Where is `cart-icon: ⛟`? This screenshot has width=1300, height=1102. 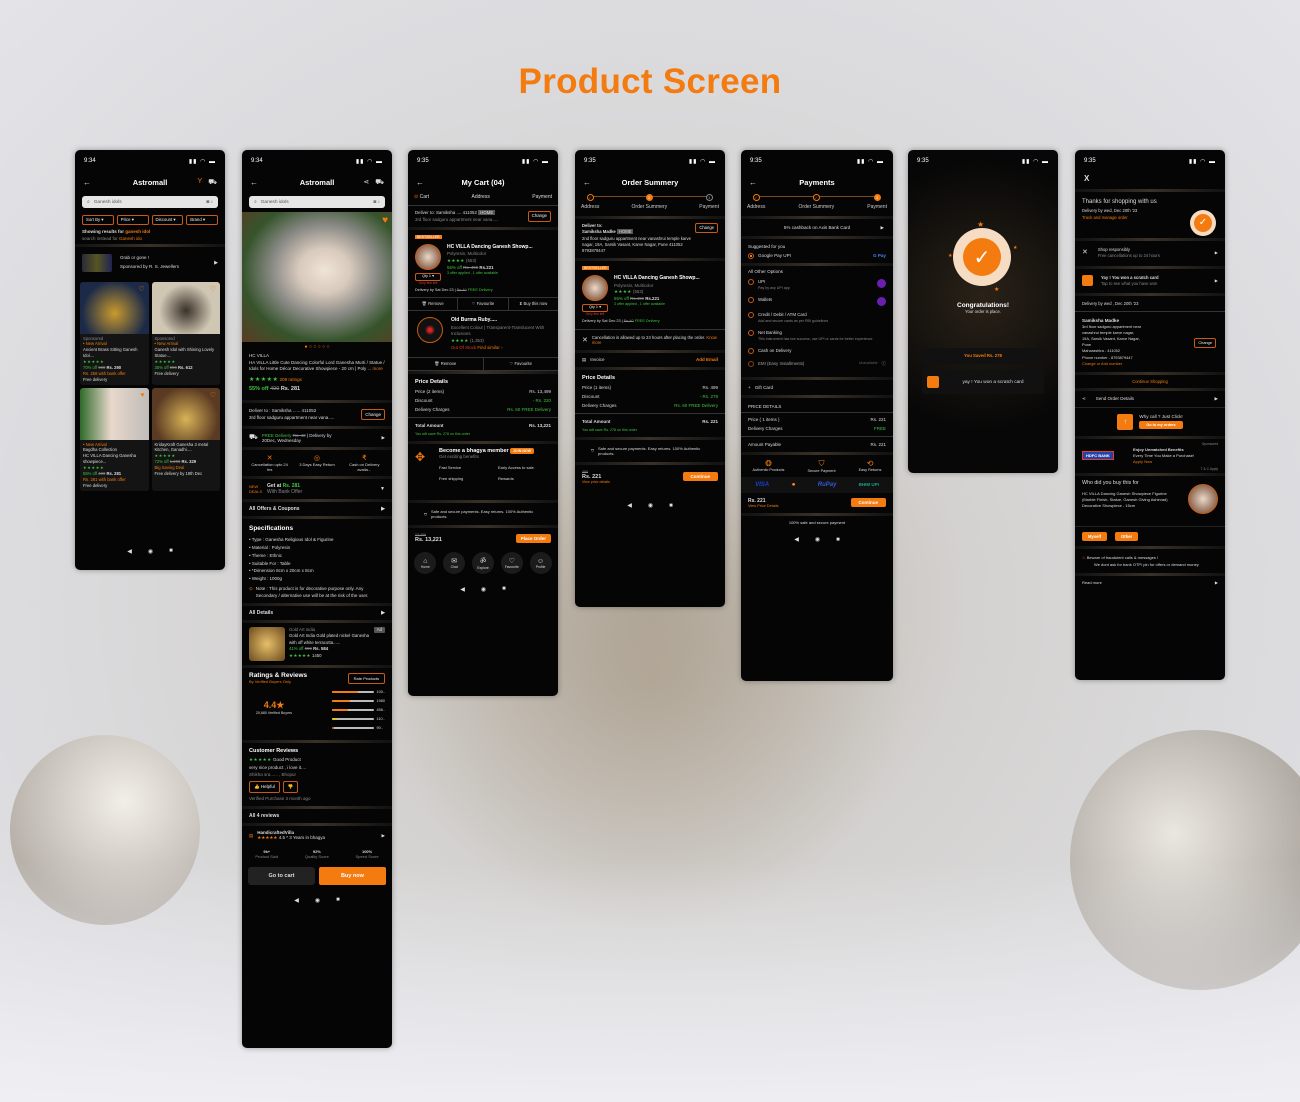 cart-icon: ⛟ is located at coordinates (379, 182).